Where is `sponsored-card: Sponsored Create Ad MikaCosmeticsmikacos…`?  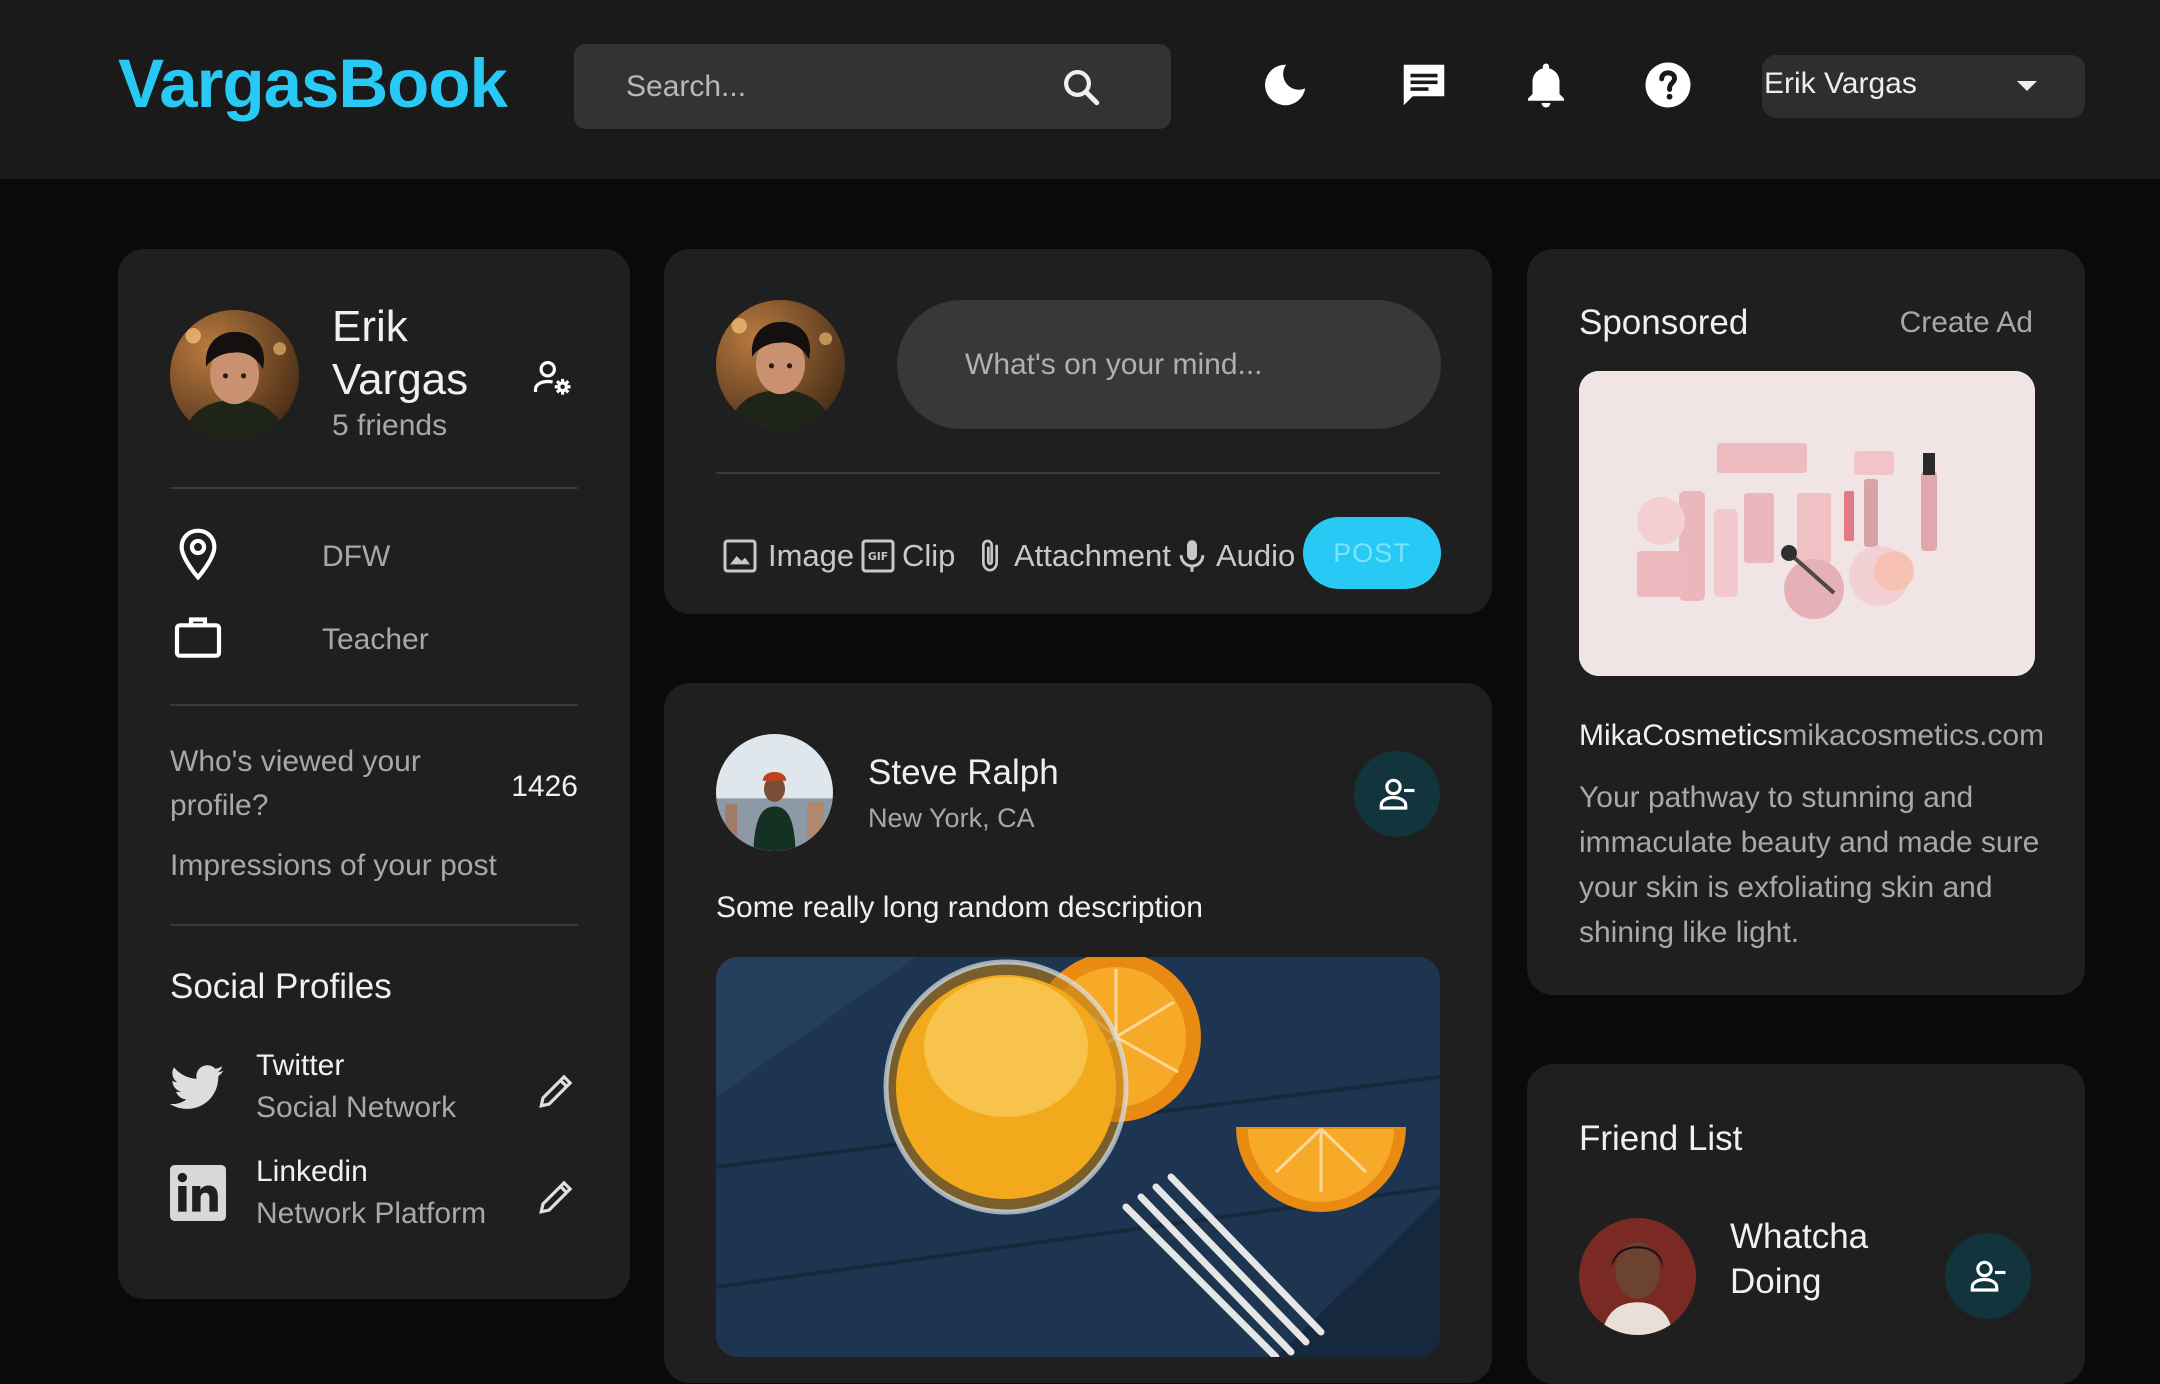
sponsored-card: Sponsored Create Ad MikaCosmeticsmikacos… is located at coordinates (1806, 622).